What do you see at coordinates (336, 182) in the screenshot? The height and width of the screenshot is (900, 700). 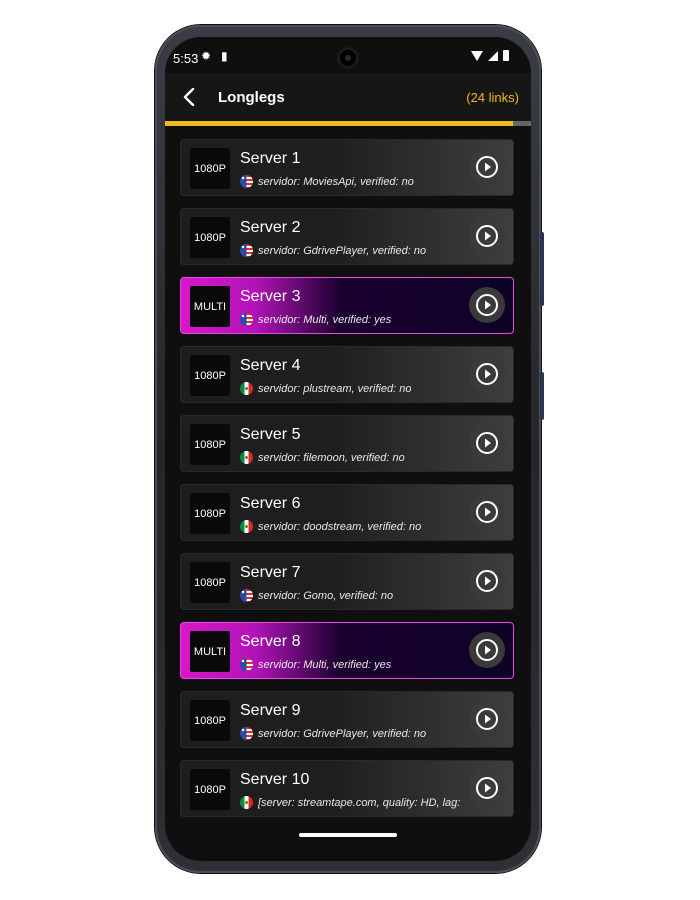 I see `server-meta: servidor: MoviesApi, verified: no` at bounding box center [336, 182].